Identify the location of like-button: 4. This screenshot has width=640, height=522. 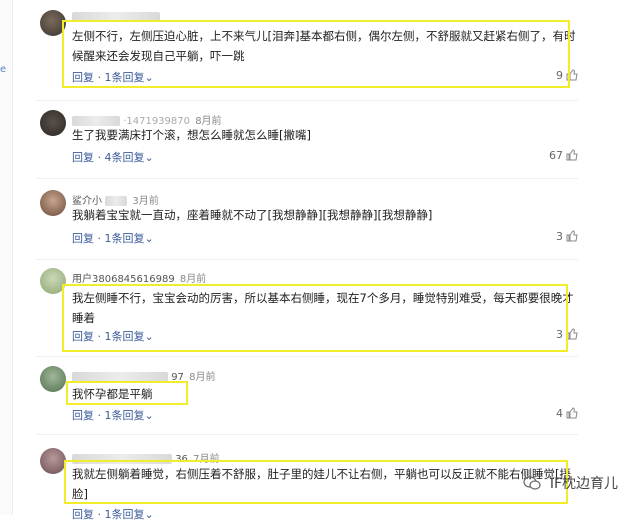
(567, 413).